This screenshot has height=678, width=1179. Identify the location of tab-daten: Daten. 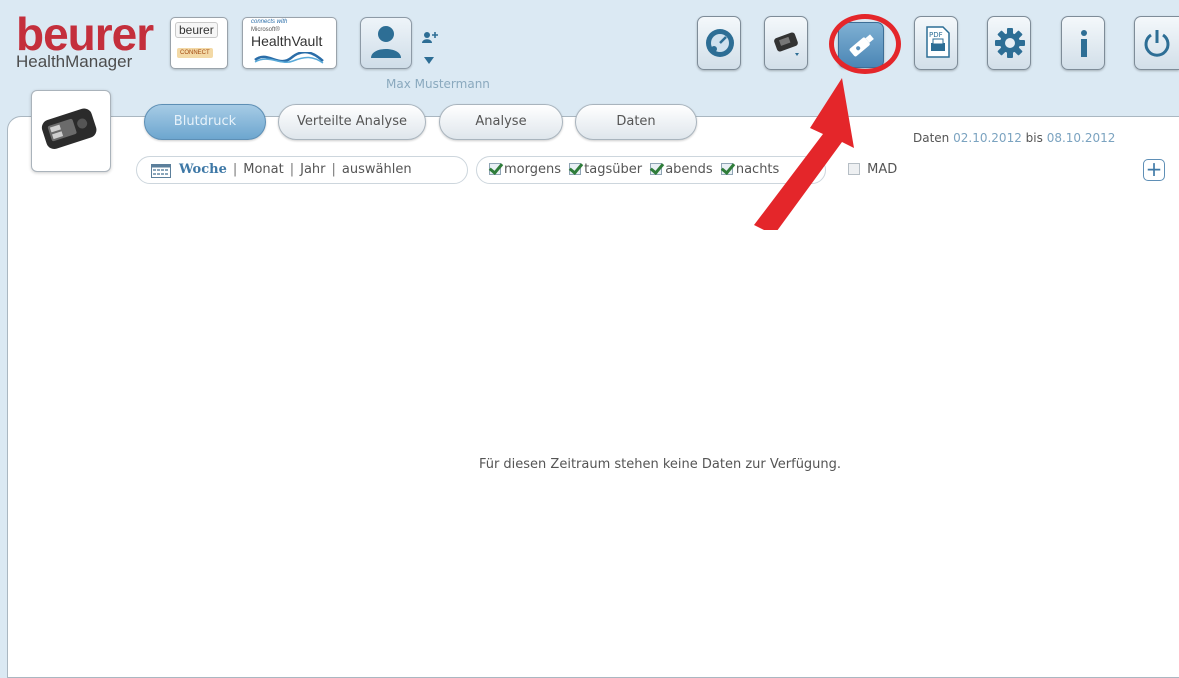
(636, 122).